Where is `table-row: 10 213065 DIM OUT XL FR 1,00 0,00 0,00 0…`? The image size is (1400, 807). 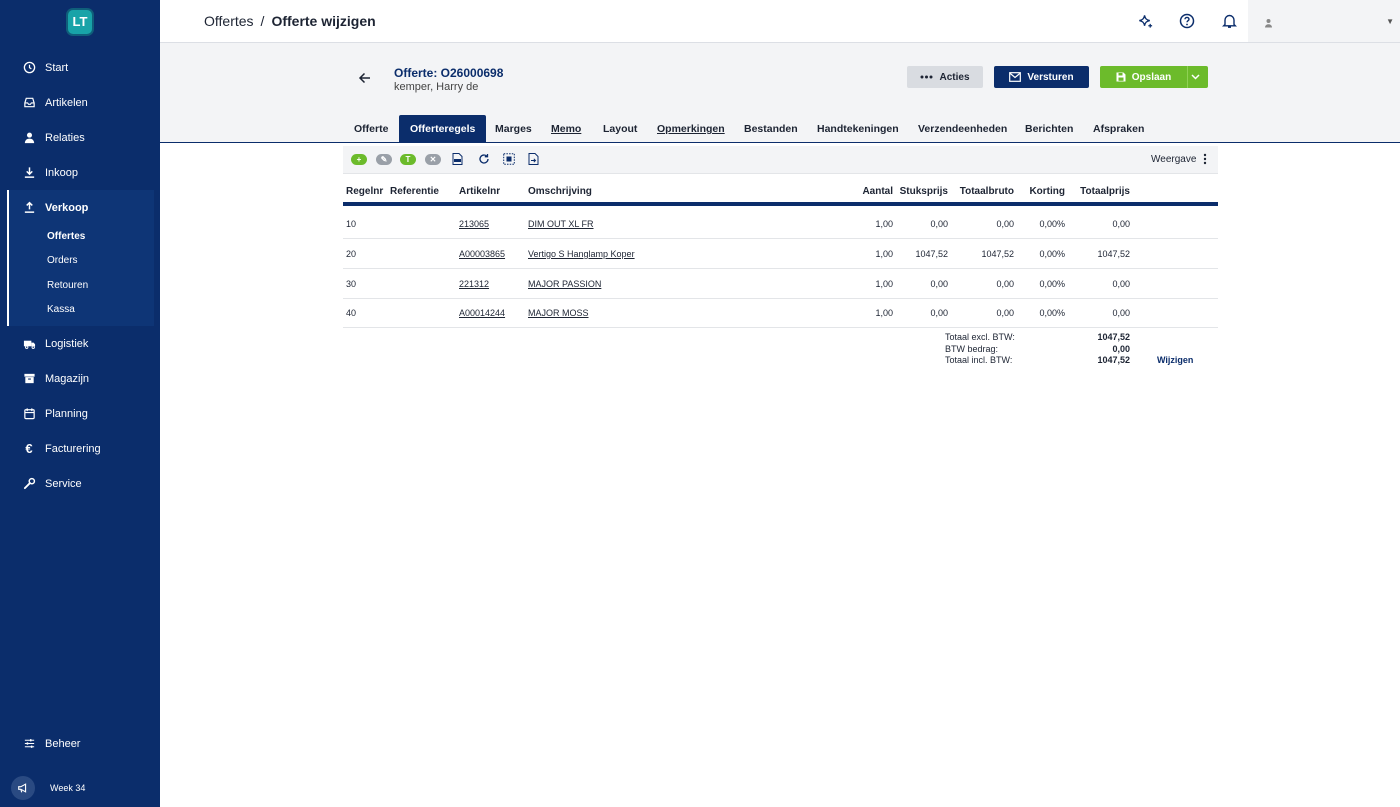 table-row: 10 213065 DIM OUT XL FR 1,00 0,00 0,00 0… is located at coordinates (780, 224).